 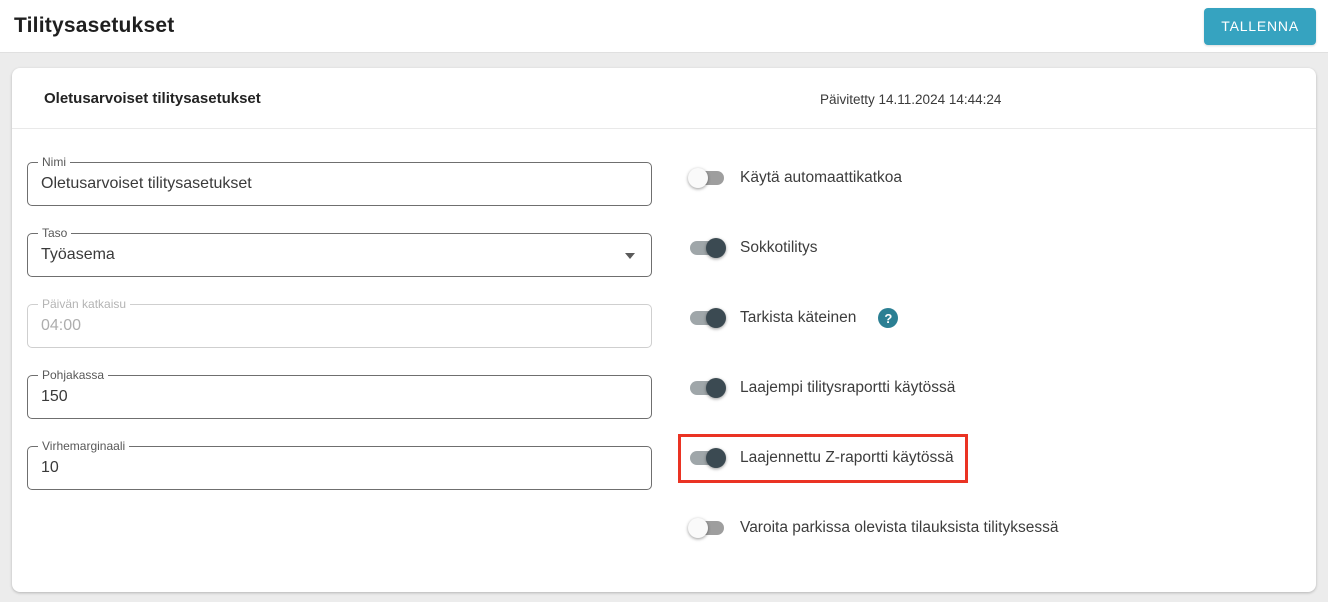 I want to click on toggle-row-laajempi-tilitysraportti: Laajempi tilitysraportti käytössä, so click(x=998, y=388).